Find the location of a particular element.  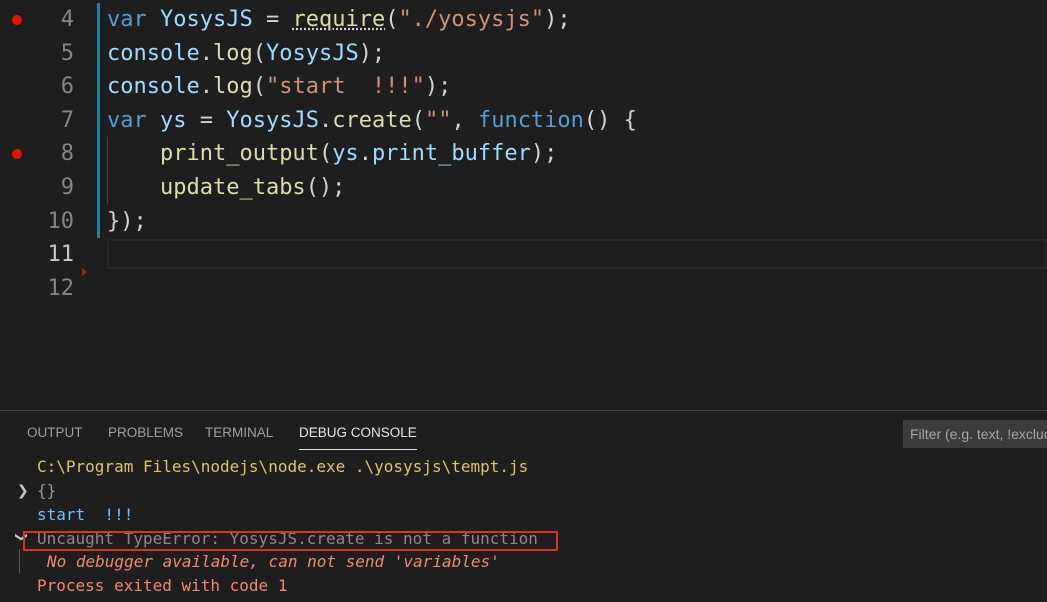

code-text: var YosysJS = require("./yosysjs"); is located at coordinates (339, 20).